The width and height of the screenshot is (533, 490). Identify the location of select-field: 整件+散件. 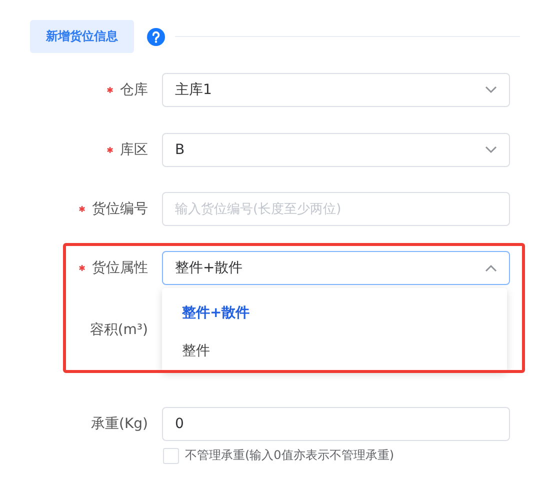
(336, 268).